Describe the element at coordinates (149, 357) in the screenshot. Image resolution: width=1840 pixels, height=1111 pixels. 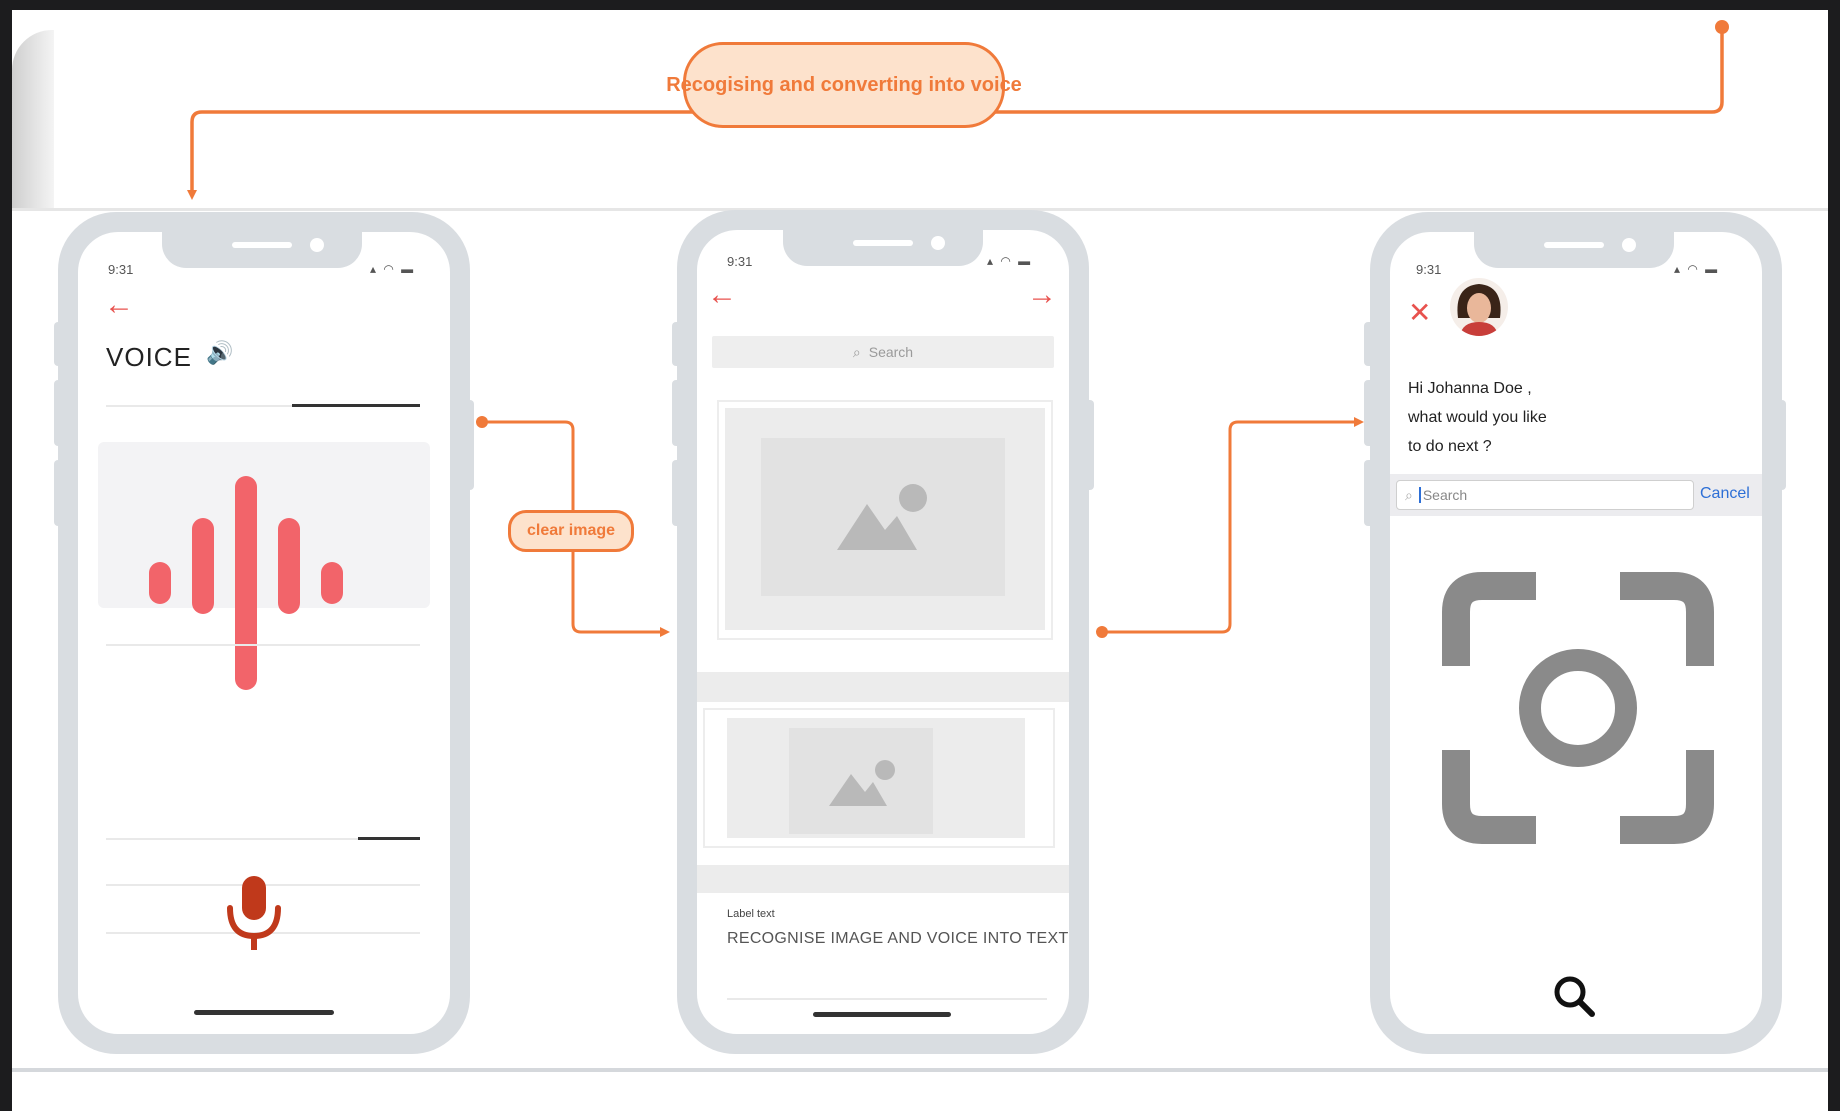
I see `page-title: VOICE` at that location.